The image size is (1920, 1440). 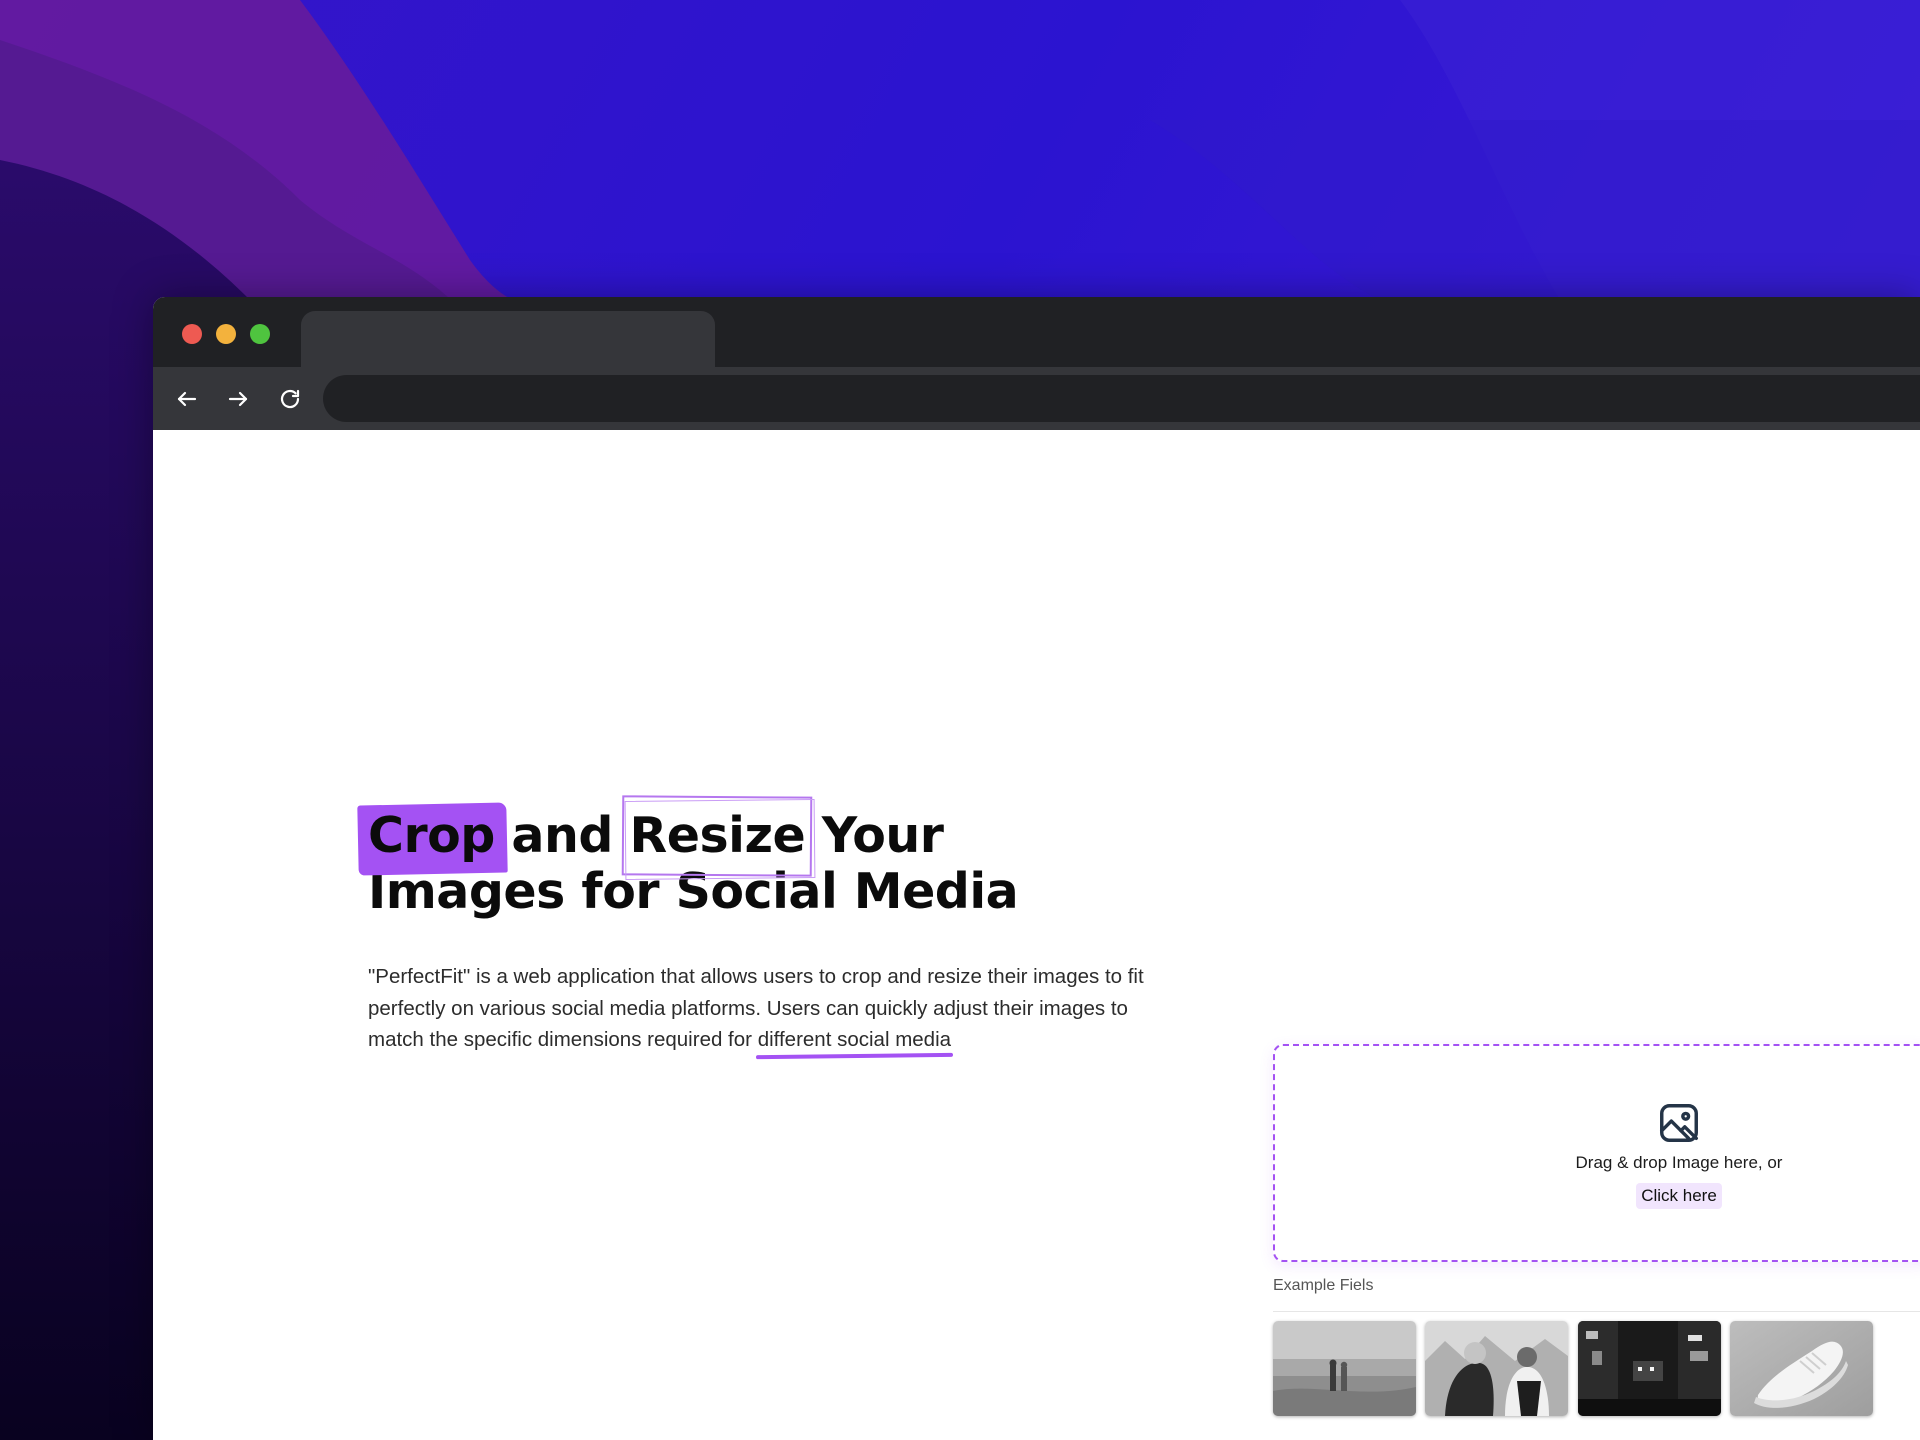 I want to click on browser-toolbar, so click(x=1036, y=398).